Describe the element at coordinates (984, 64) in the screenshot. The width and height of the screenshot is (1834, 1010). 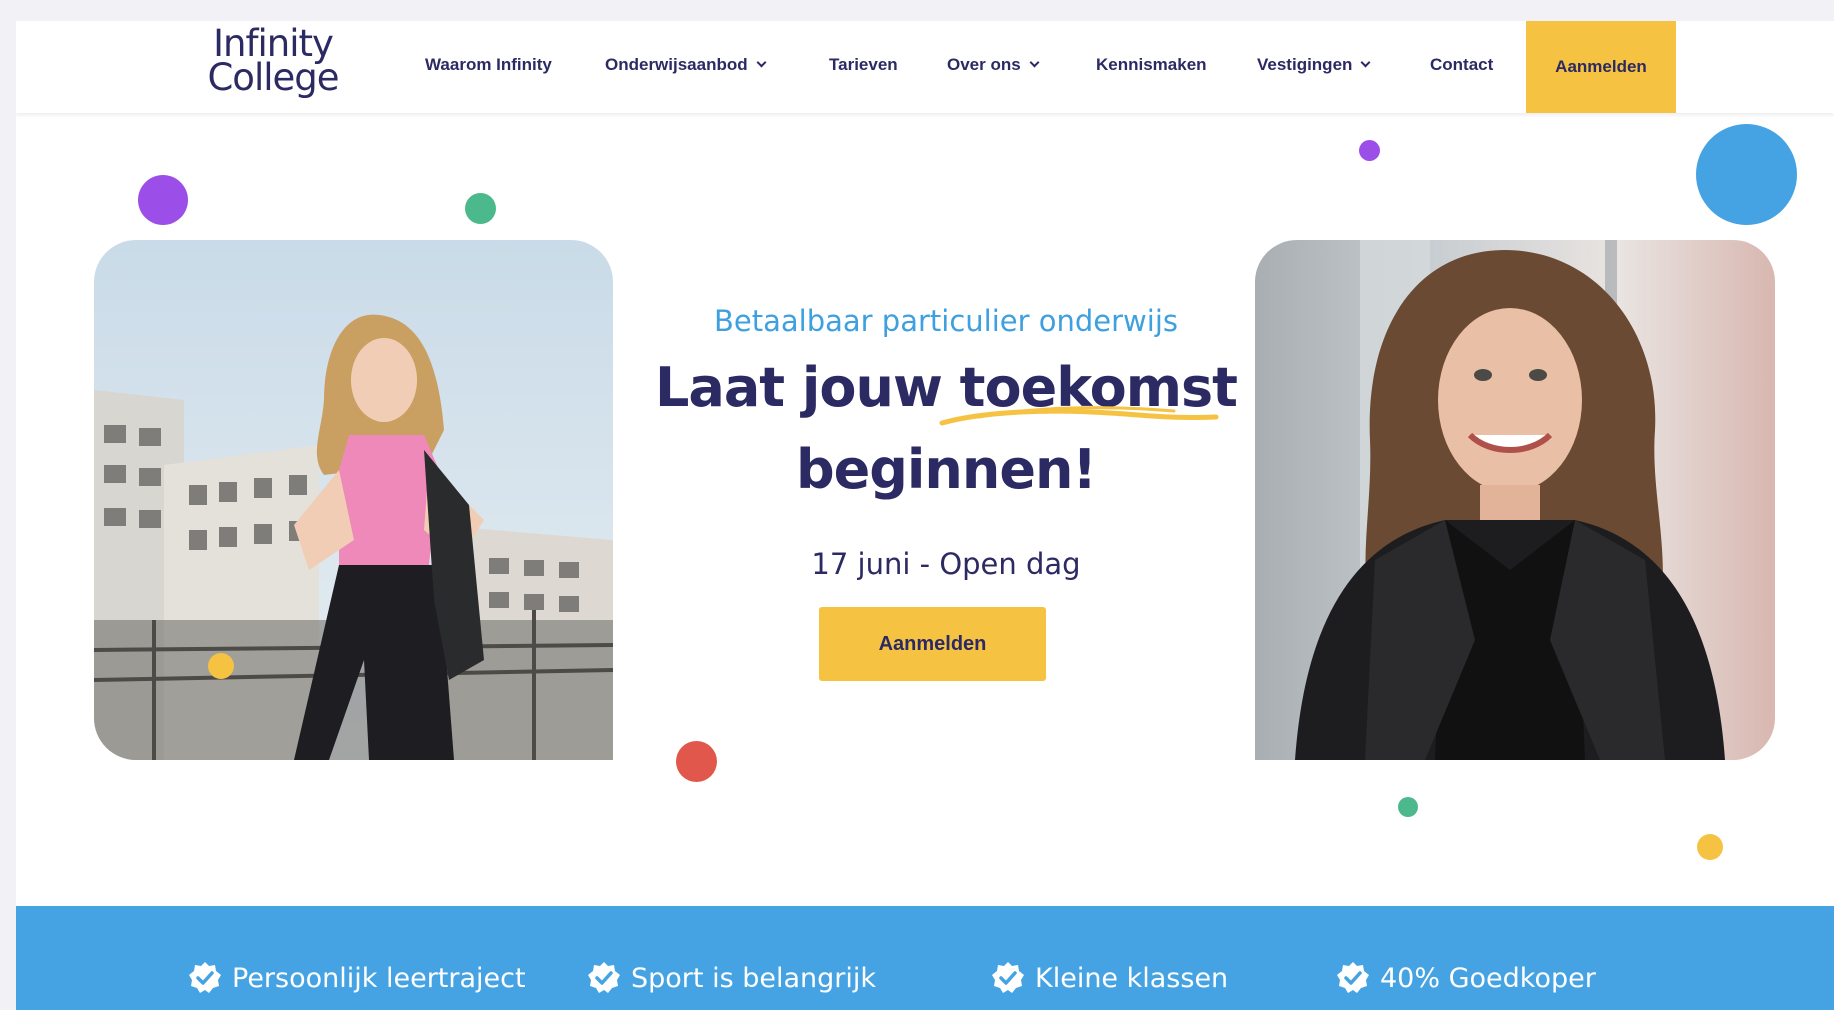
I see `nav-item-label: Over ons` at that location.